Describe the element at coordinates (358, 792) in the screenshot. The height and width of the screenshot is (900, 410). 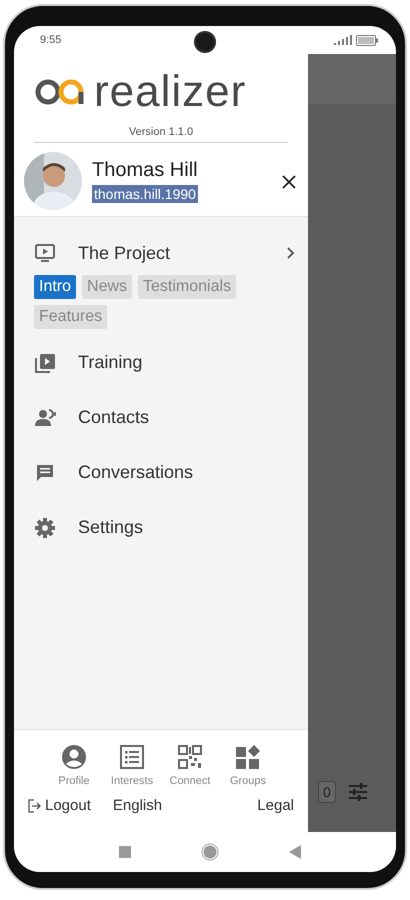
I see `sliders-icon` at that location.